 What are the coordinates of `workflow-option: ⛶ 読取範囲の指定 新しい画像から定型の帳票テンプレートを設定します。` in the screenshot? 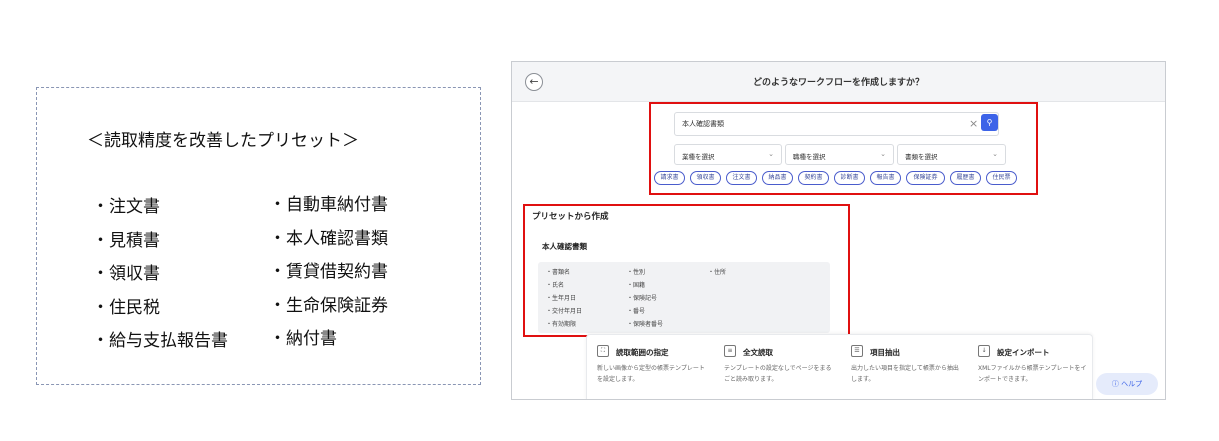 It's located at (650, 367).